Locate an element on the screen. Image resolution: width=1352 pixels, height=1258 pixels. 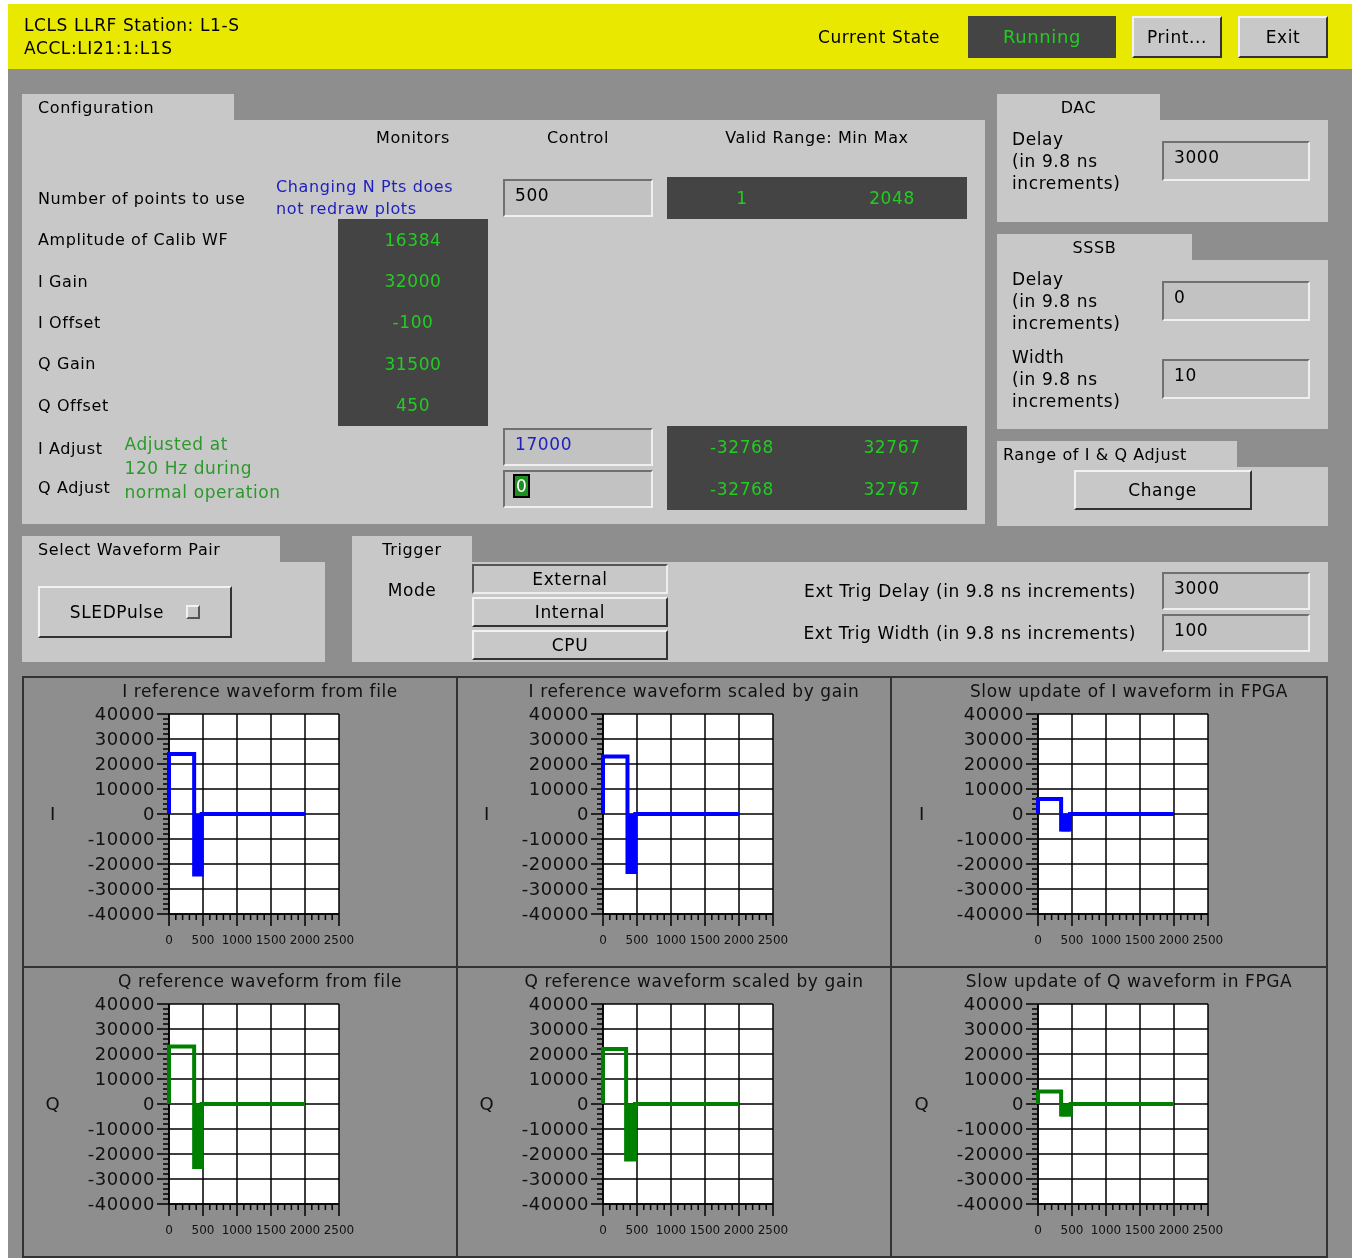
row-label: I Offset is located at coordinates (70, 322).